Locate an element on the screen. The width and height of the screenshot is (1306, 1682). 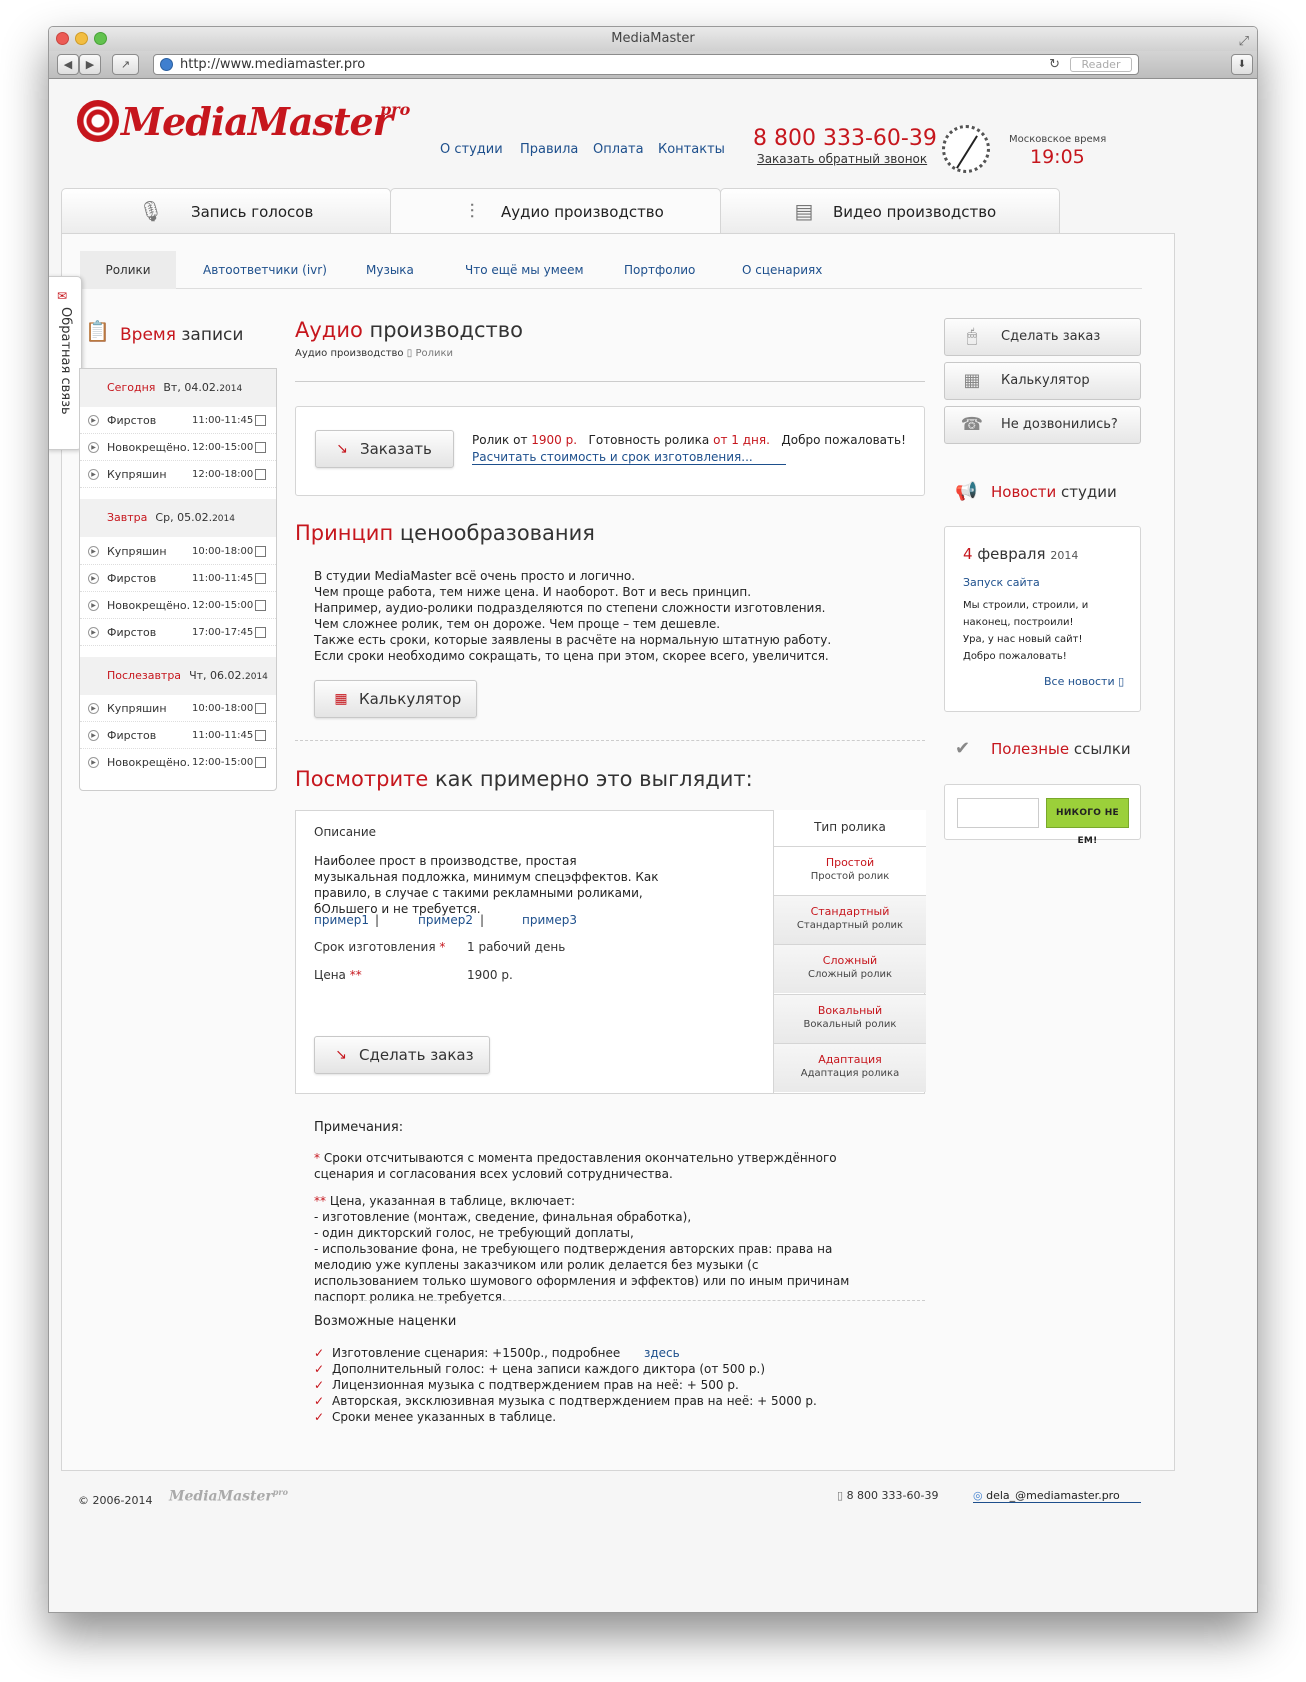
breadcrumb-link: Аудио производство is located at coordinates (349, 353).